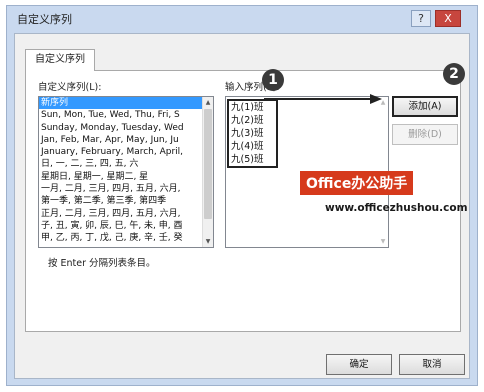  What do you see at coordinates (102, 263) in the screenshot?
I see `hint-text: 按 Enter 分隔列表条目。` at bounding box center [102, 263].